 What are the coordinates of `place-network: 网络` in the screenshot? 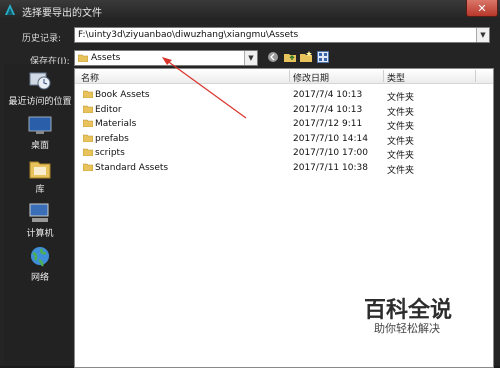 It's located at (40, 264).